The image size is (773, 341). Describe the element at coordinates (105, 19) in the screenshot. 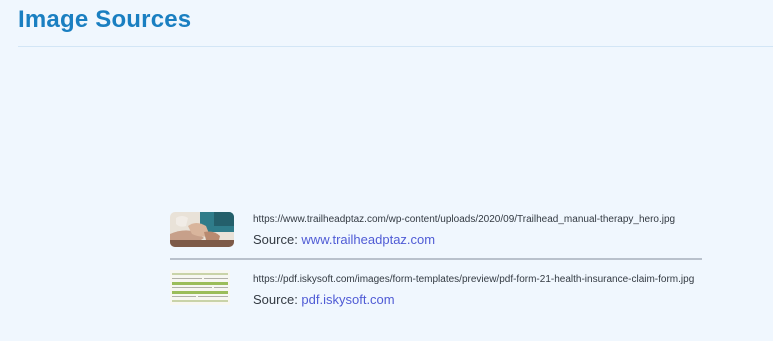

I see `page-title: Image Sources` at that location.